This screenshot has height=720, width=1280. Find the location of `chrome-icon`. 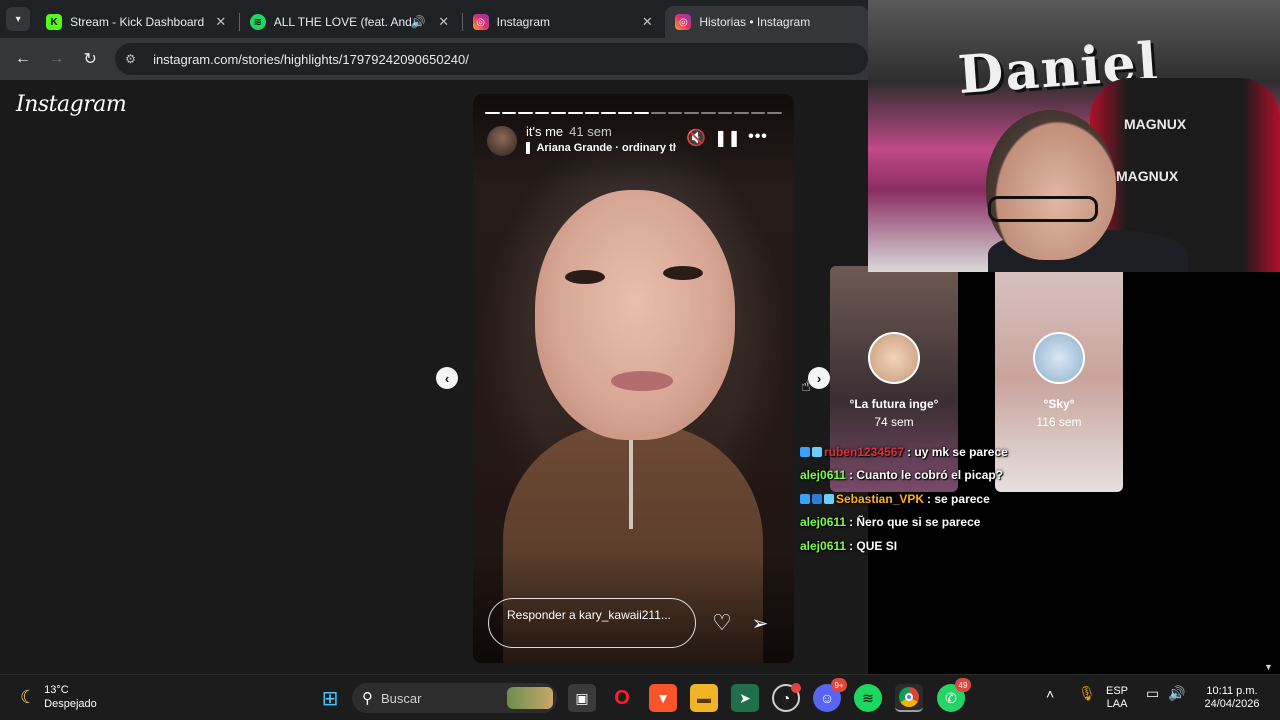

chrome-icon is located at coordinates (909, 698).